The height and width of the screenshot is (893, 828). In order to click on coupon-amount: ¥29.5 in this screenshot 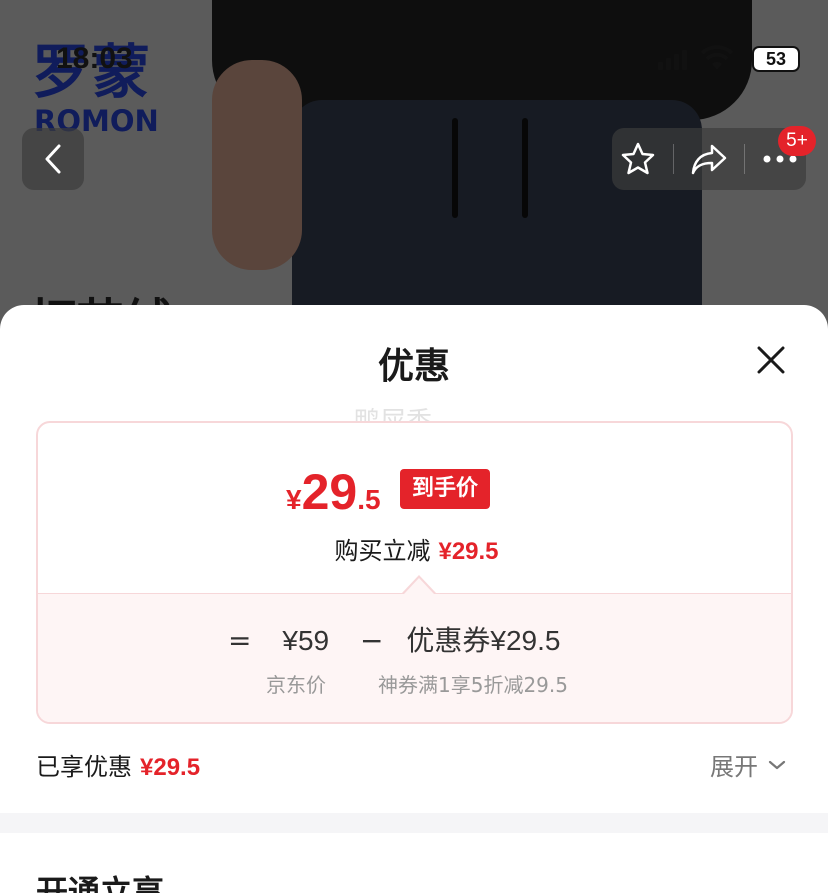, I will do `click(525, 640)`.